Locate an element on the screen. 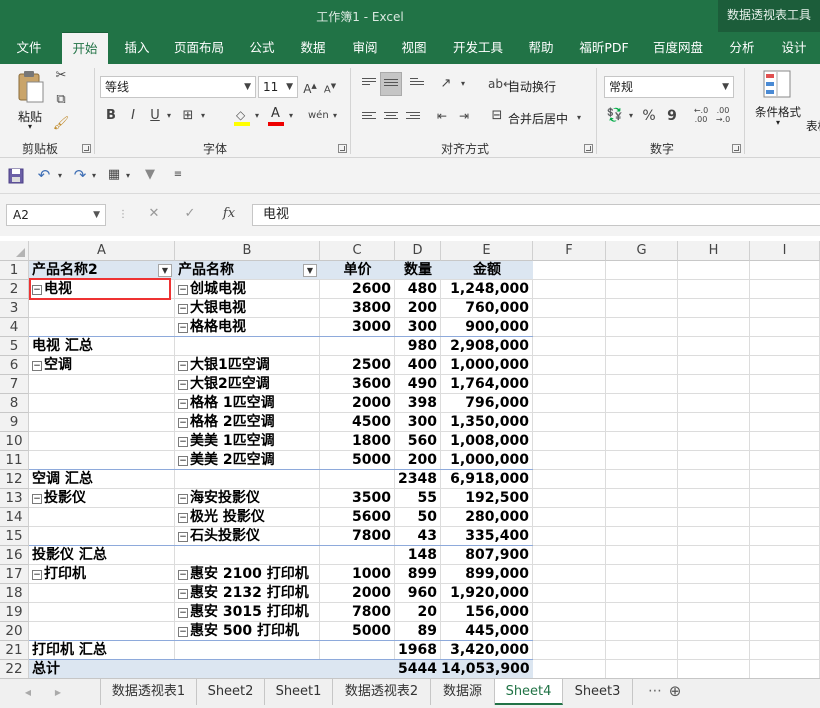 Image resolution: width=820 pixels, height=708 pixels. tab-formulas: 公式 is located at coordinates (262, 48).